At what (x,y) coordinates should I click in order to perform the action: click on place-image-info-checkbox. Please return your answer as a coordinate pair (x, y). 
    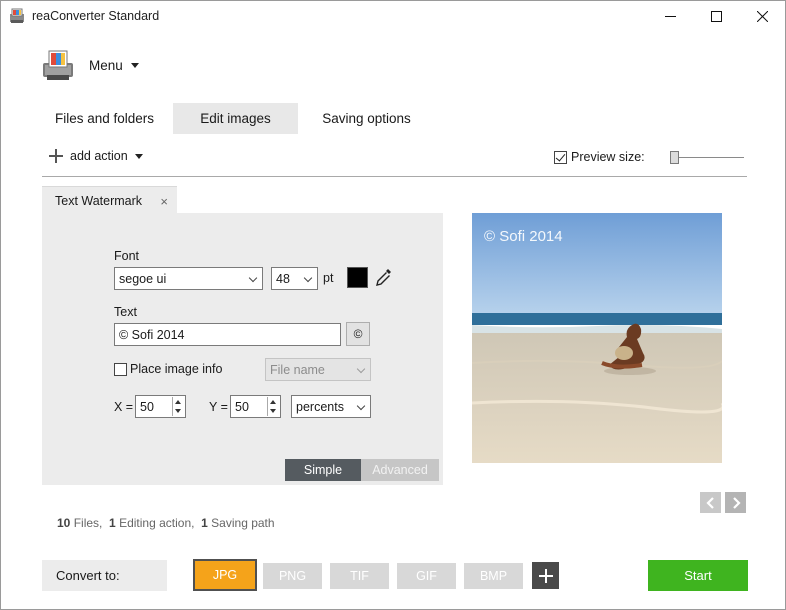
    Looking at the image, I should click on (120, 369).